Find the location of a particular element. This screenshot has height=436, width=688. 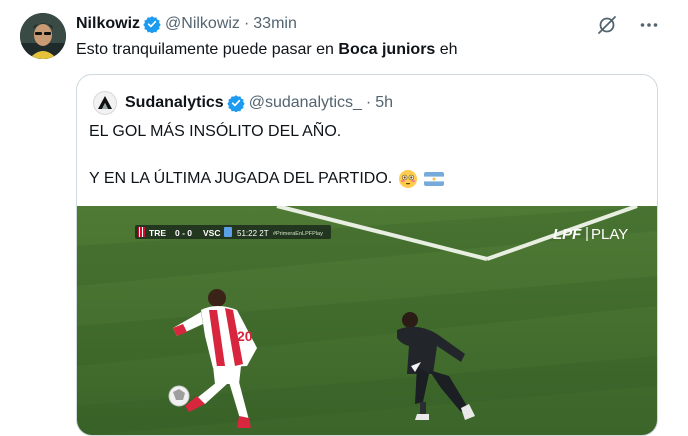

quoted-text-line-2-text: Y EN LA ÚLTIMA JUGADA DEL PARTIDO. is located at coordinates (241, 178).